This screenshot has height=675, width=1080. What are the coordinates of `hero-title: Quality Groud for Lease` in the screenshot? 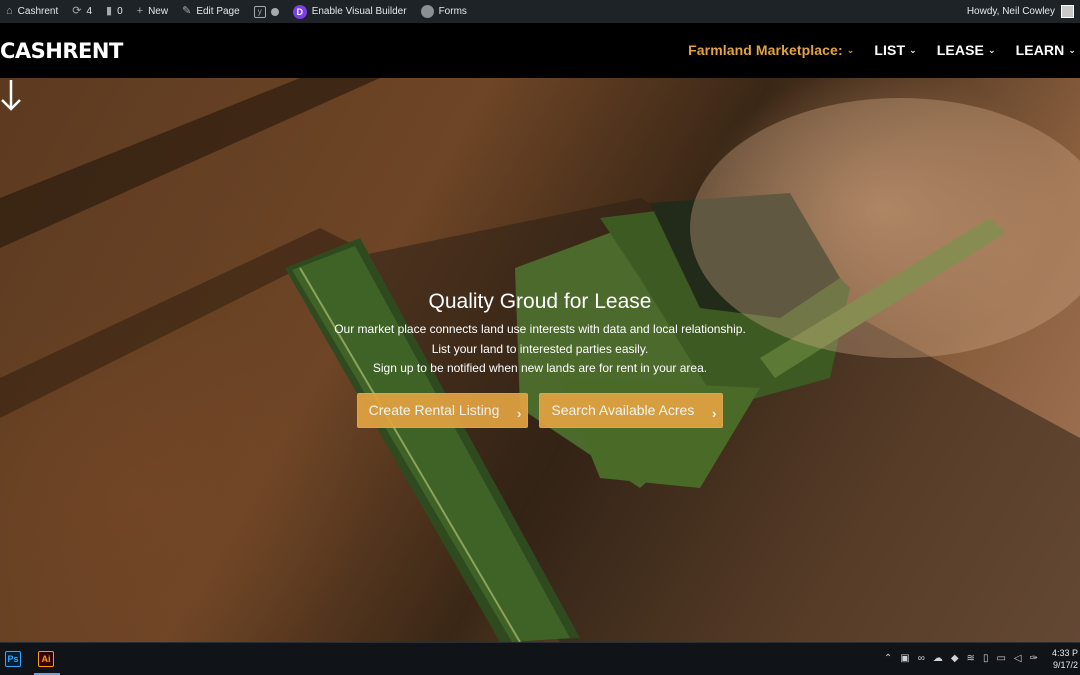 It's located at (540, 301).